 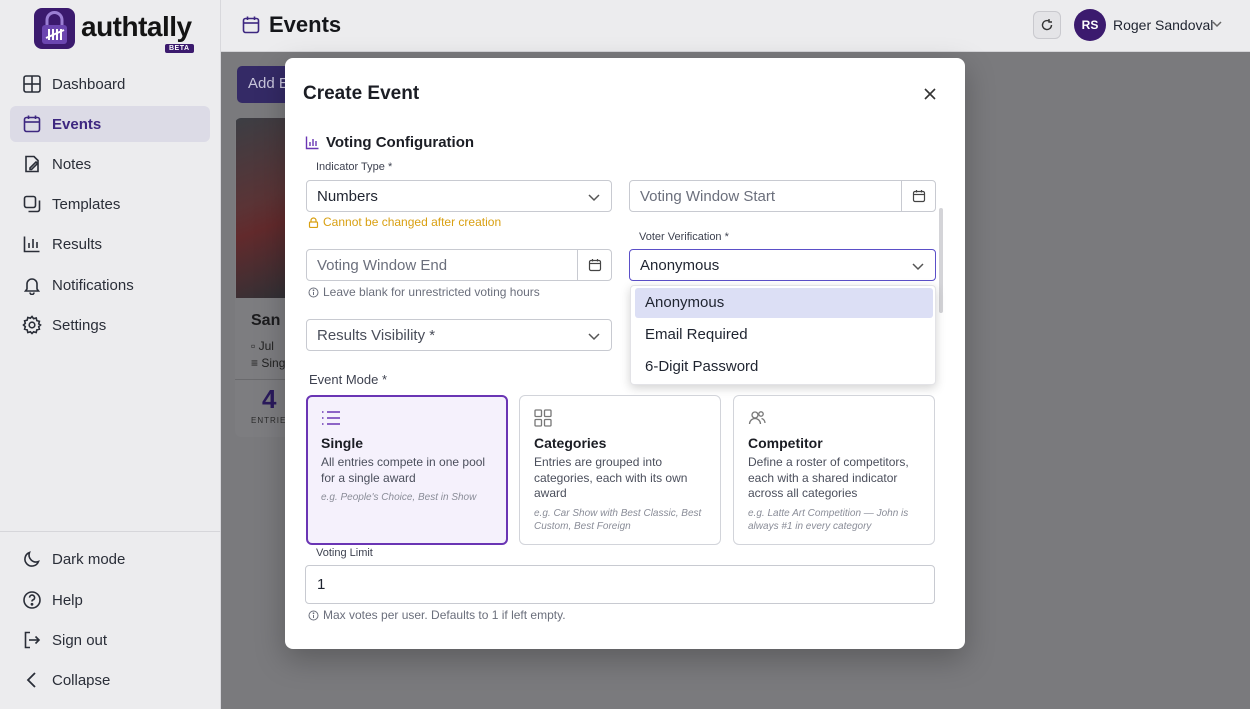 What do you see at coordinates (459, 196) in the screenshot?
I see `indicator-type-select: Numbers` at bounding box center [459, 196].